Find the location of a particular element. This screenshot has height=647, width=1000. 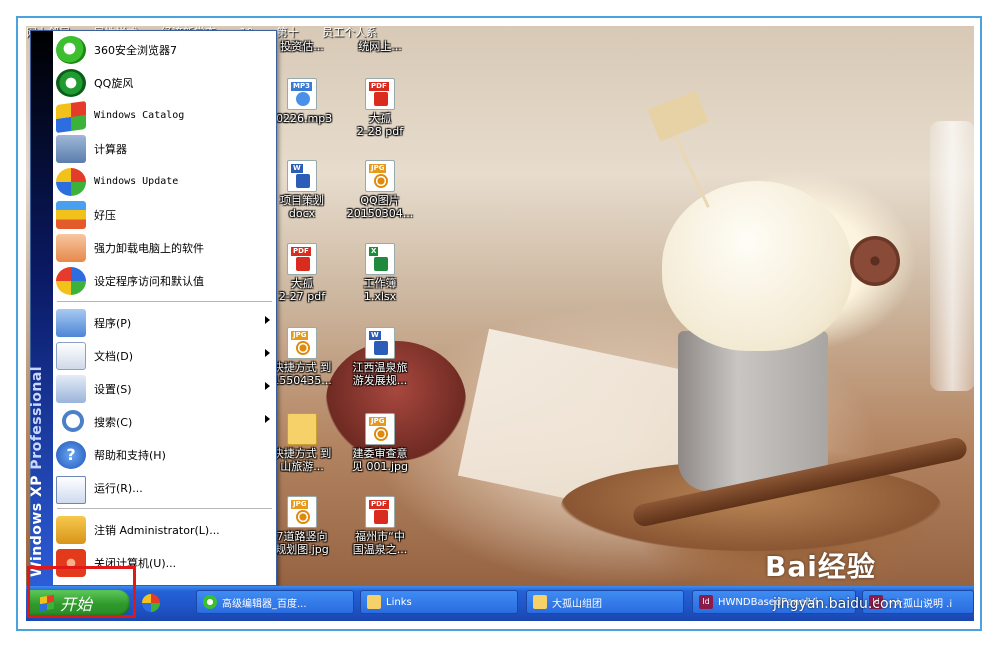

calculator-icon is located at coordinates (71, 148).